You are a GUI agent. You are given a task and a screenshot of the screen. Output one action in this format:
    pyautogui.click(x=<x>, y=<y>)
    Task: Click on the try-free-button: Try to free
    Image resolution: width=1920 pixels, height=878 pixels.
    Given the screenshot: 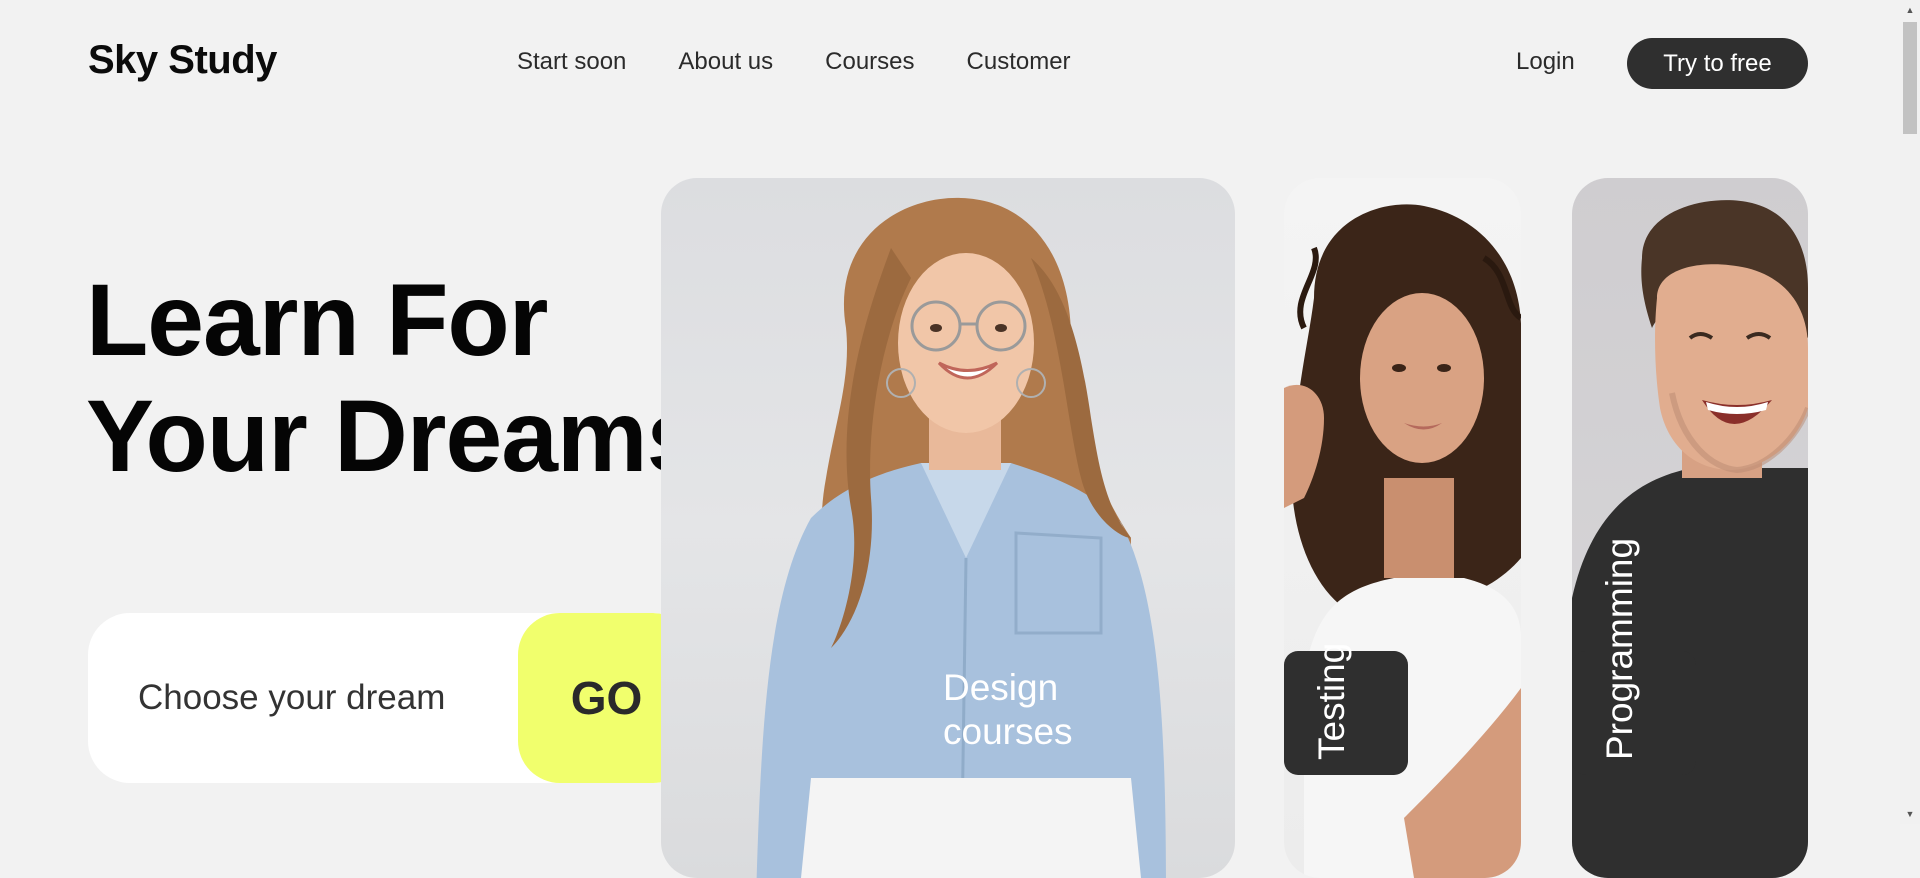 What is the action you would take?
    pyautogui.click(x=1717, y=63)
    